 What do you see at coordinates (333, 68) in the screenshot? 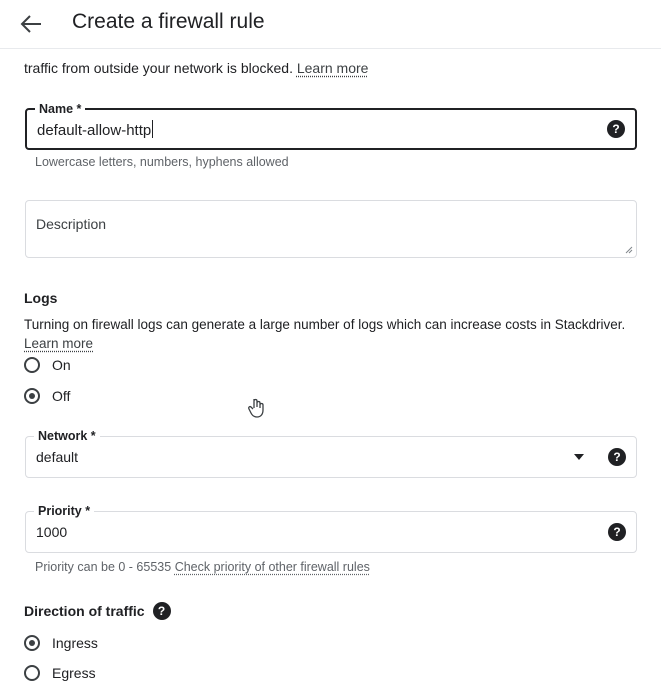
I see `intro-learn-more-link: Learn more` at bounding box center [333, 68].